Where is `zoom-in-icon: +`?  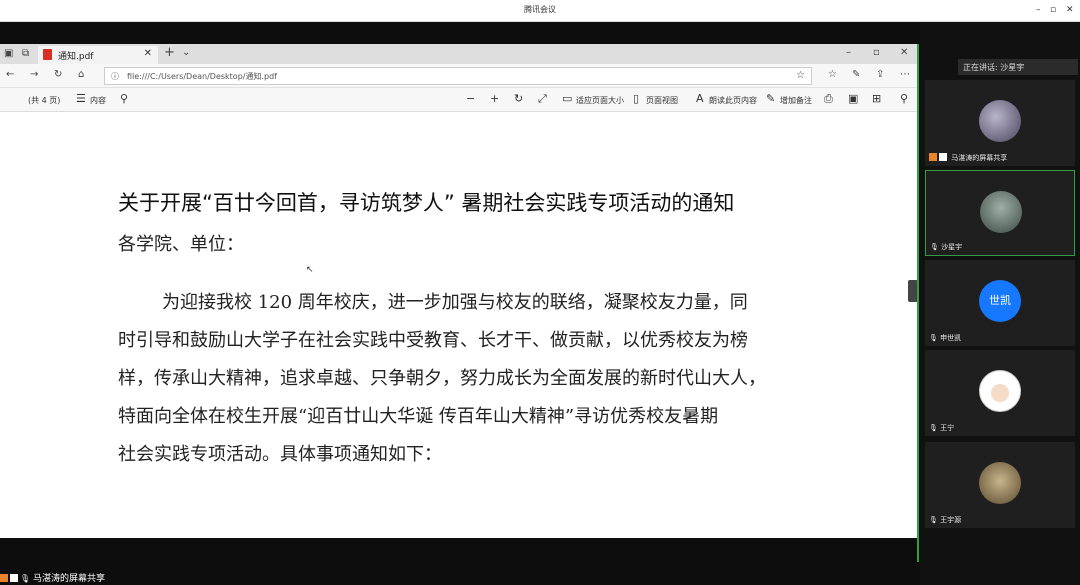 zoom-in-icon: + is located at coordinates (494, 99).